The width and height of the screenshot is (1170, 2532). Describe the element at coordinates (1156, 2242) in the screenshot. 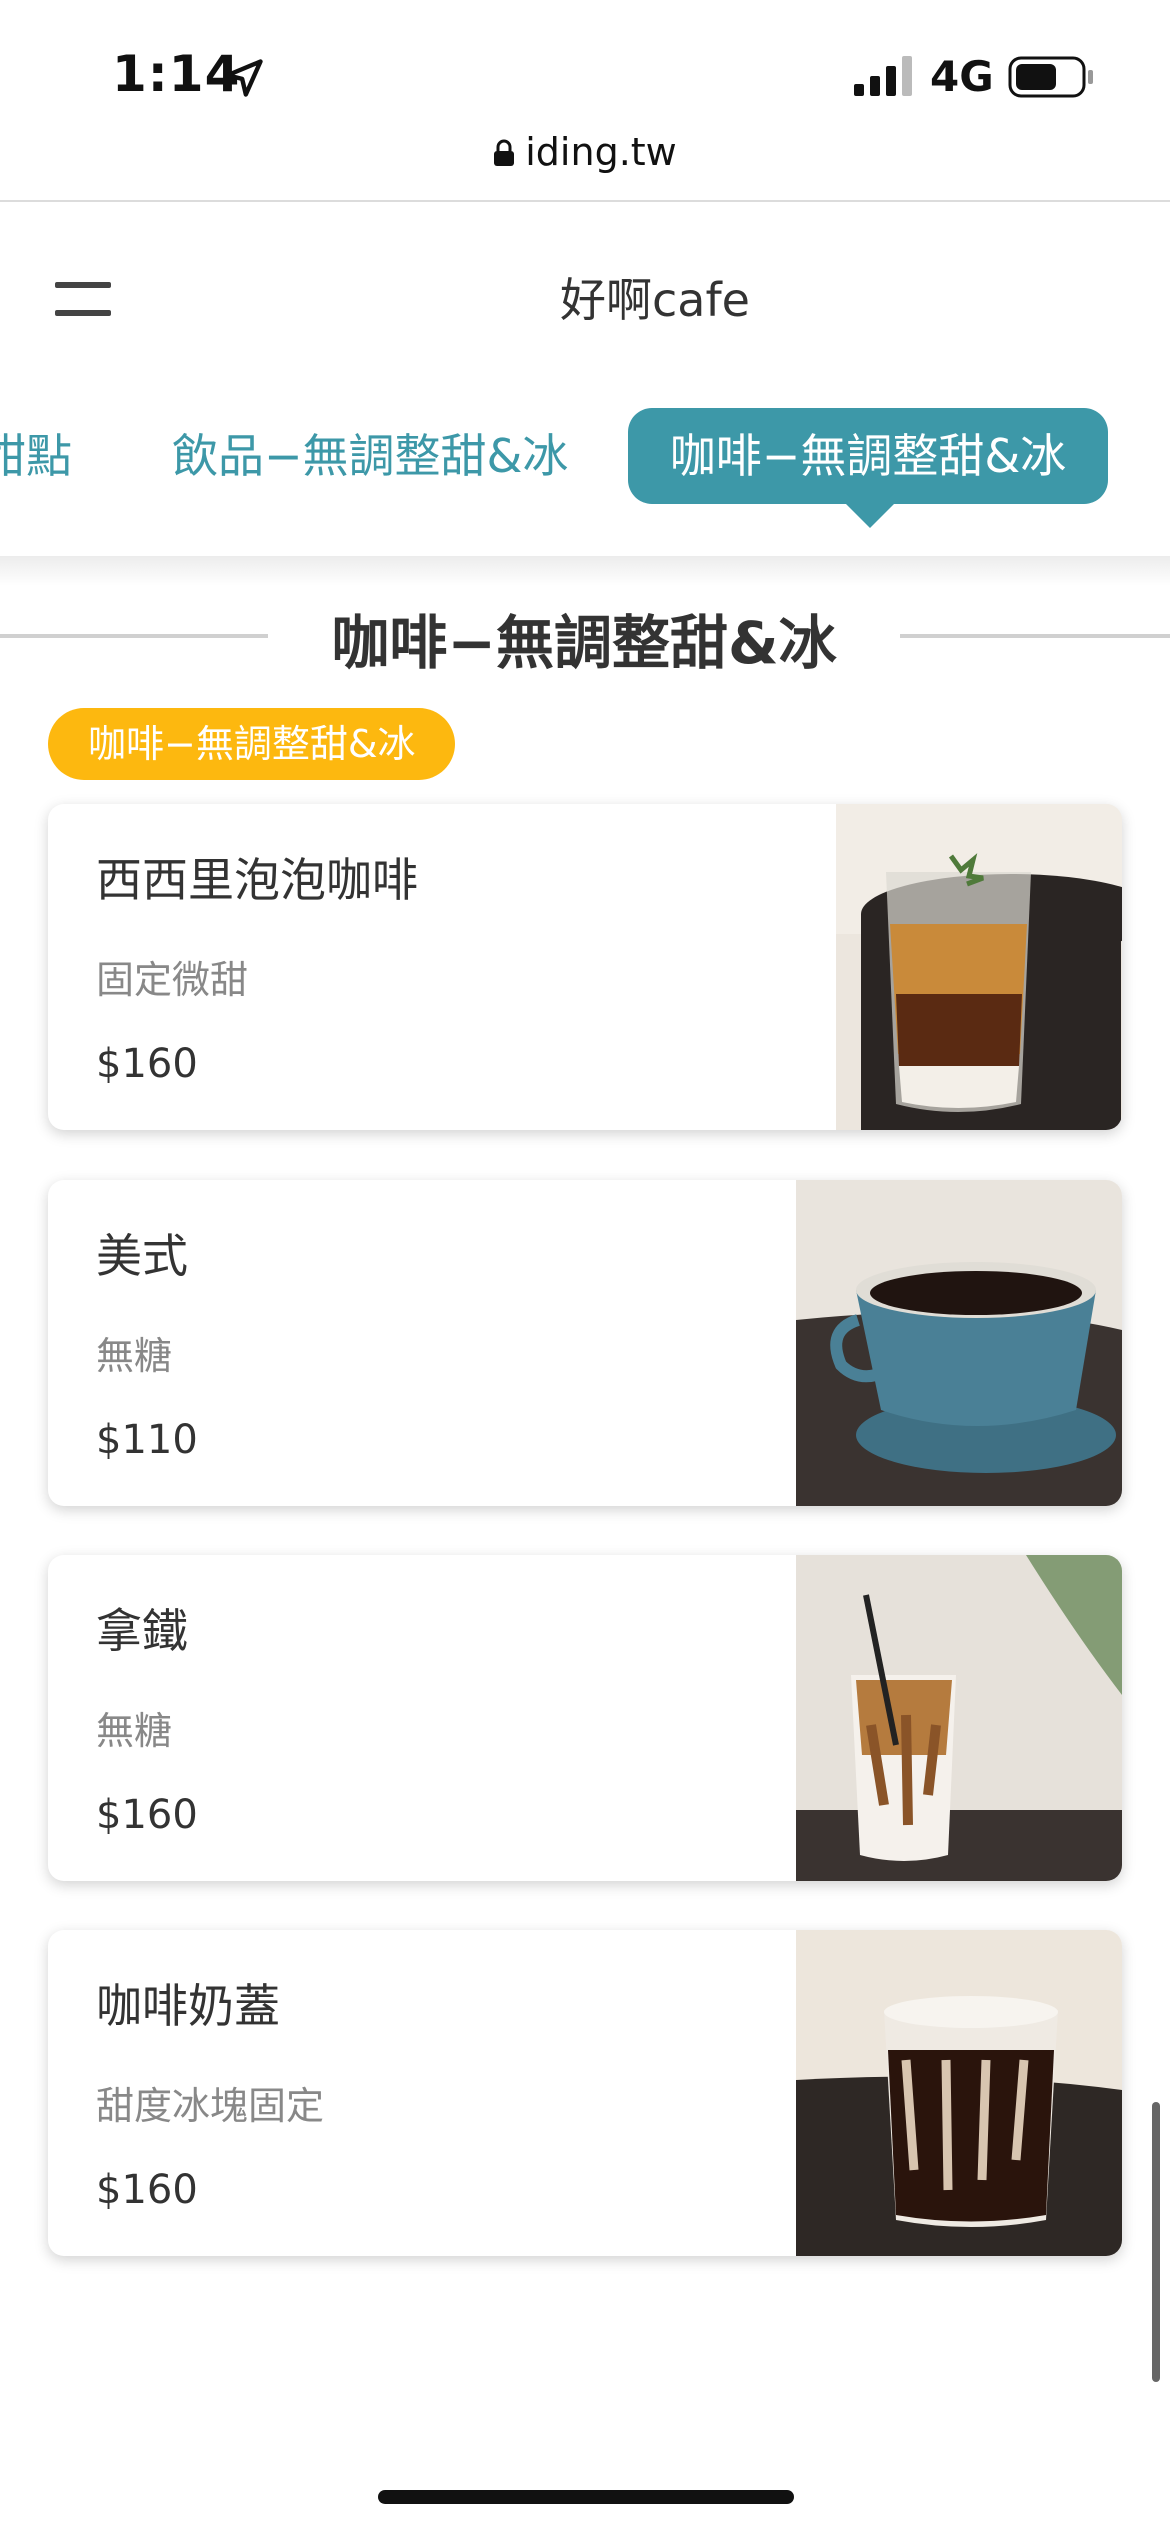

I see `scrollbar` at that location.